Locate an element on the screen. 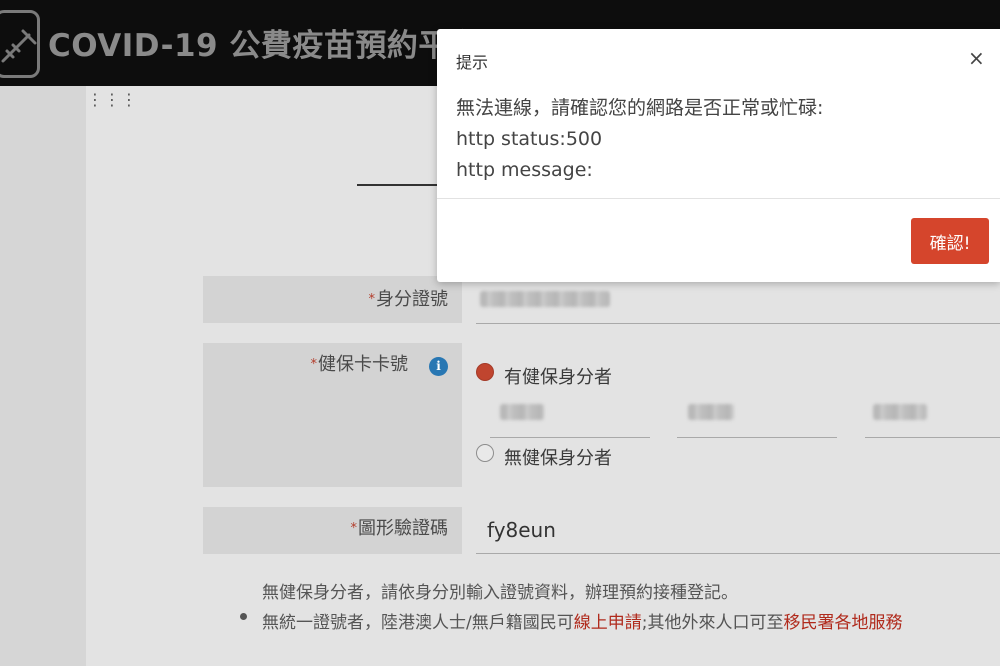  id-number-label-cell: *身分證號 is located at coordinates (332, 299).